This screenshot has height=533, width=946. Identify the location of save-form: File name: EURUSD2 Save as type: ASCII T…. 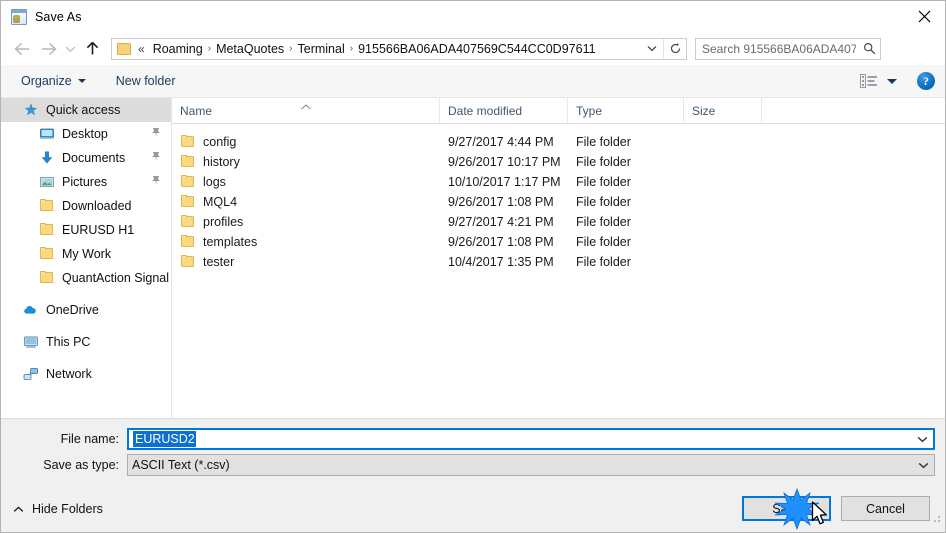
(473, 453).